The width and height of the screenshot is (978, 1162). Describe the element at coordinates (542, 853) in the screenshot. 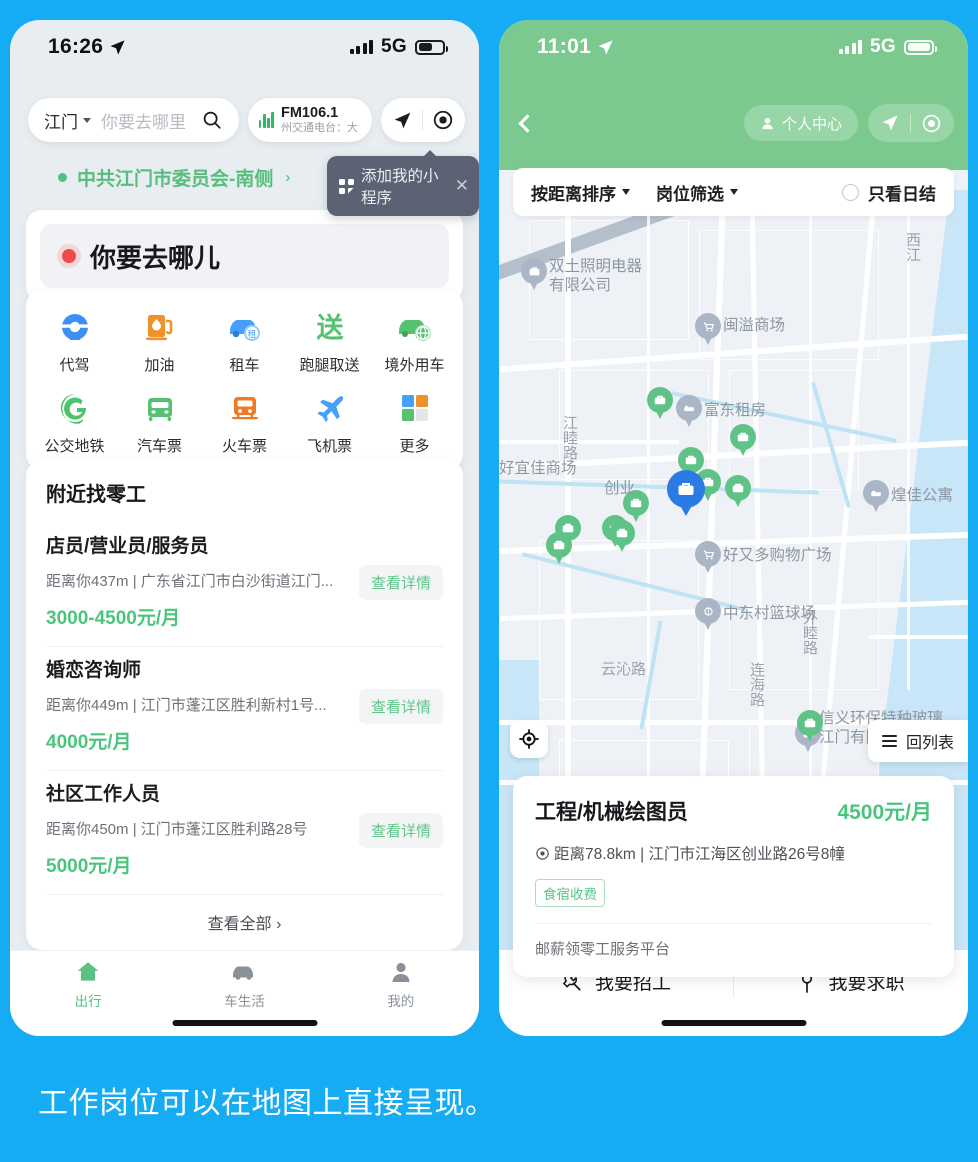

I see `map-pin-icon` at that location.